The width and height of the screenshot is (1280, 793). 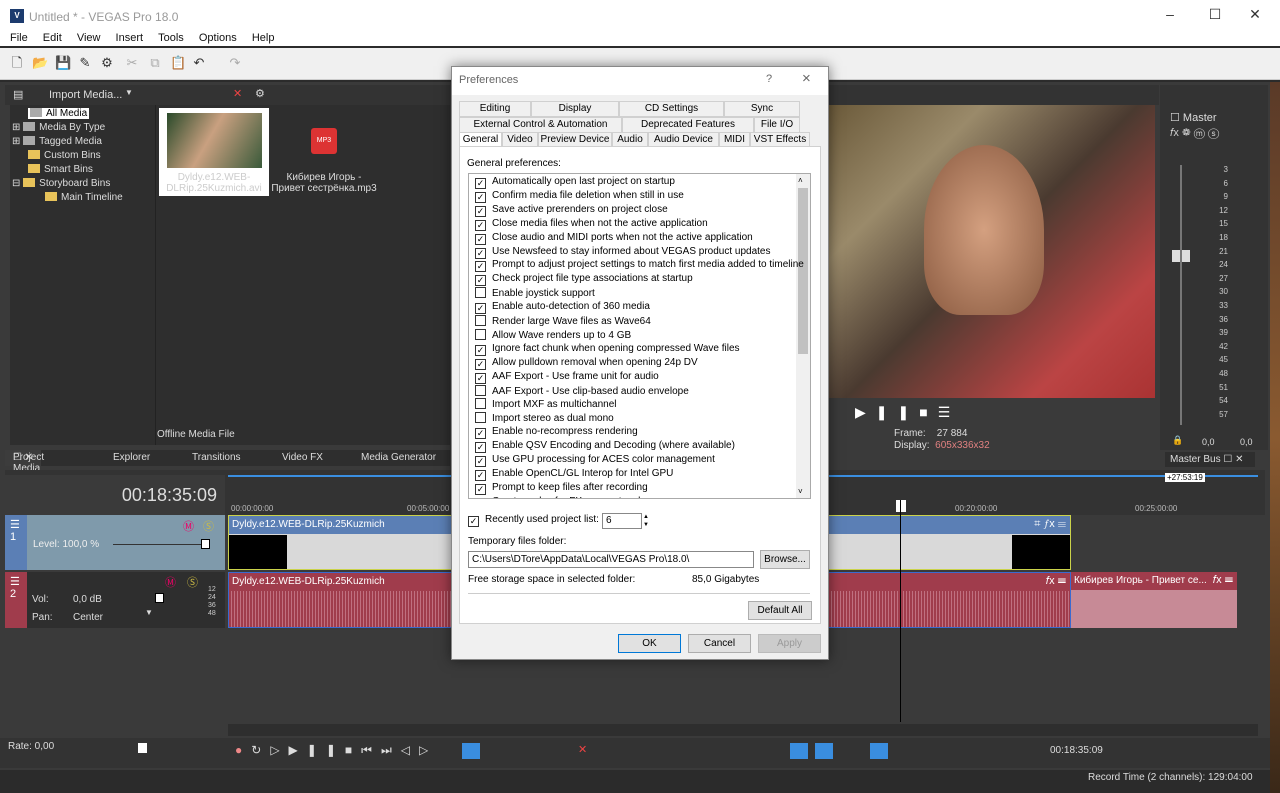 I want to click on tab-video-fx: Video FX, so click(x=302, y=457).